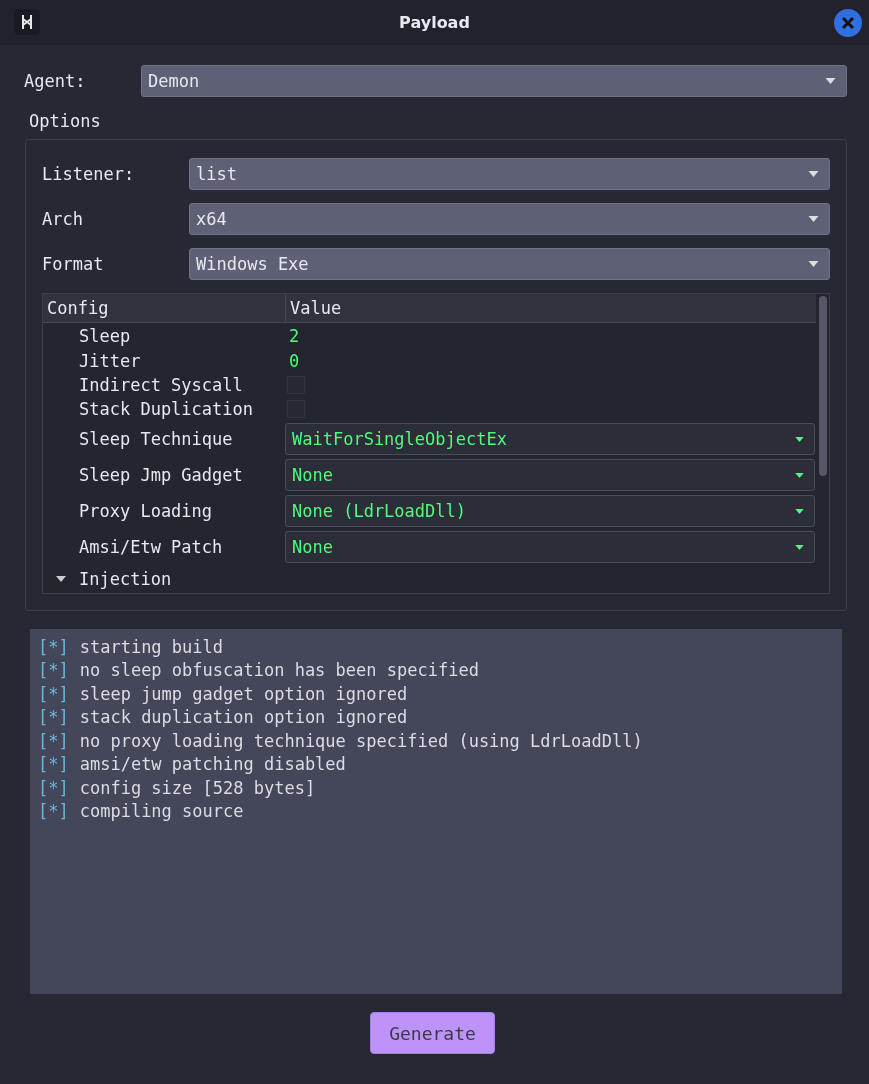  I want to click on dropdown: list, so click(509, 174).